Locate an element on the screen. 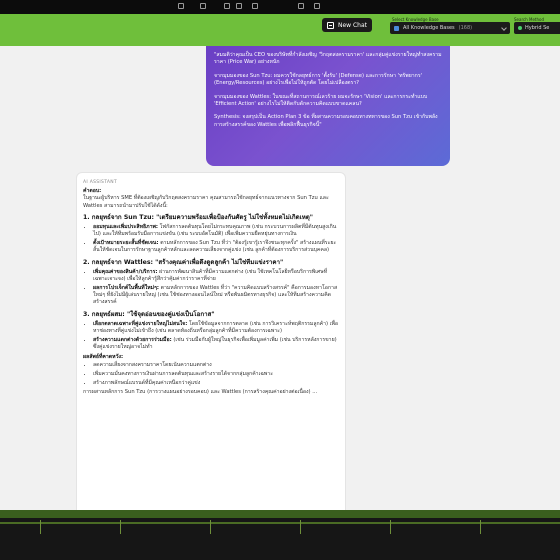 This screenshot has width=560, height=560. kb-select-value: All Knowledge Bases is located at coordinates (429, 28).